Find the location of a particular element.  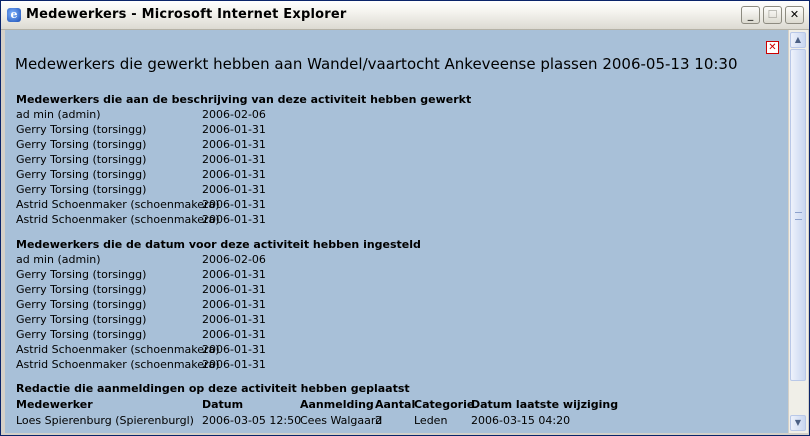

cell-datum-laatste-wijziging: 2006-03-15 04:20 is located at coordinates (521, 420).